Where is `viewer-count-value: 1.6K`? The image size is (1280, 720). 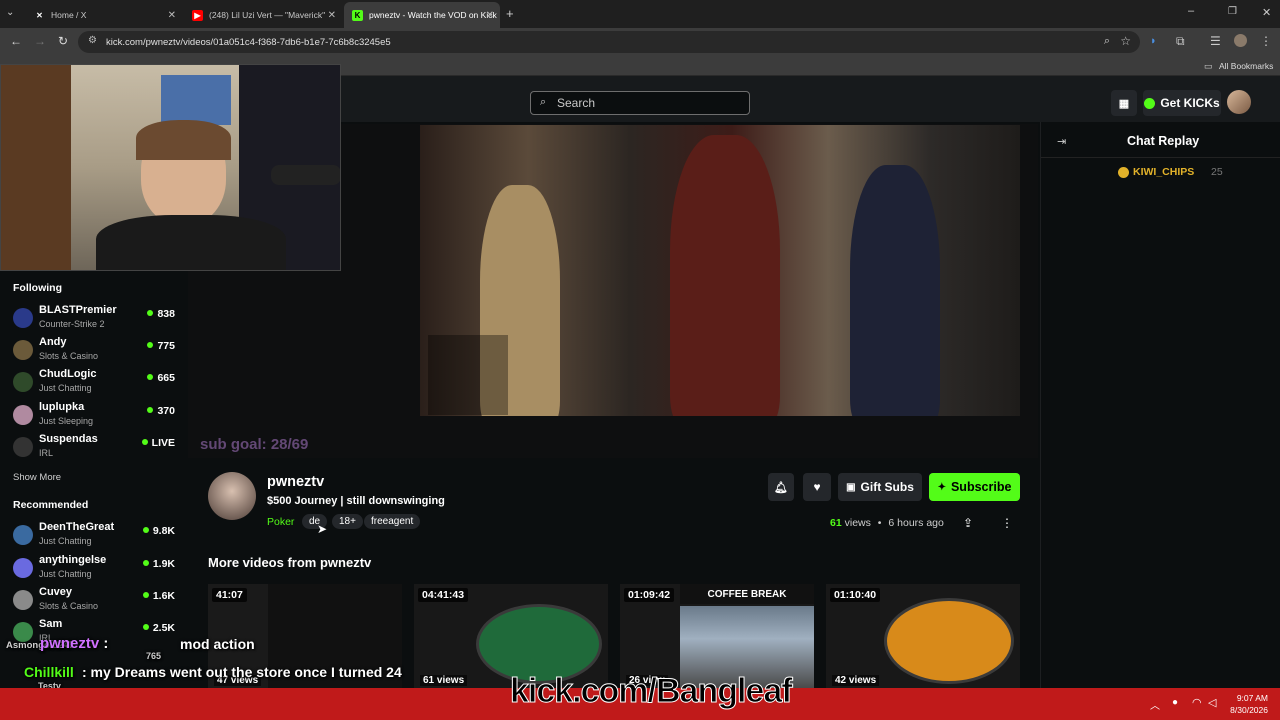 viewer-count-value: 1.6K is located at coordinates (163, 596).